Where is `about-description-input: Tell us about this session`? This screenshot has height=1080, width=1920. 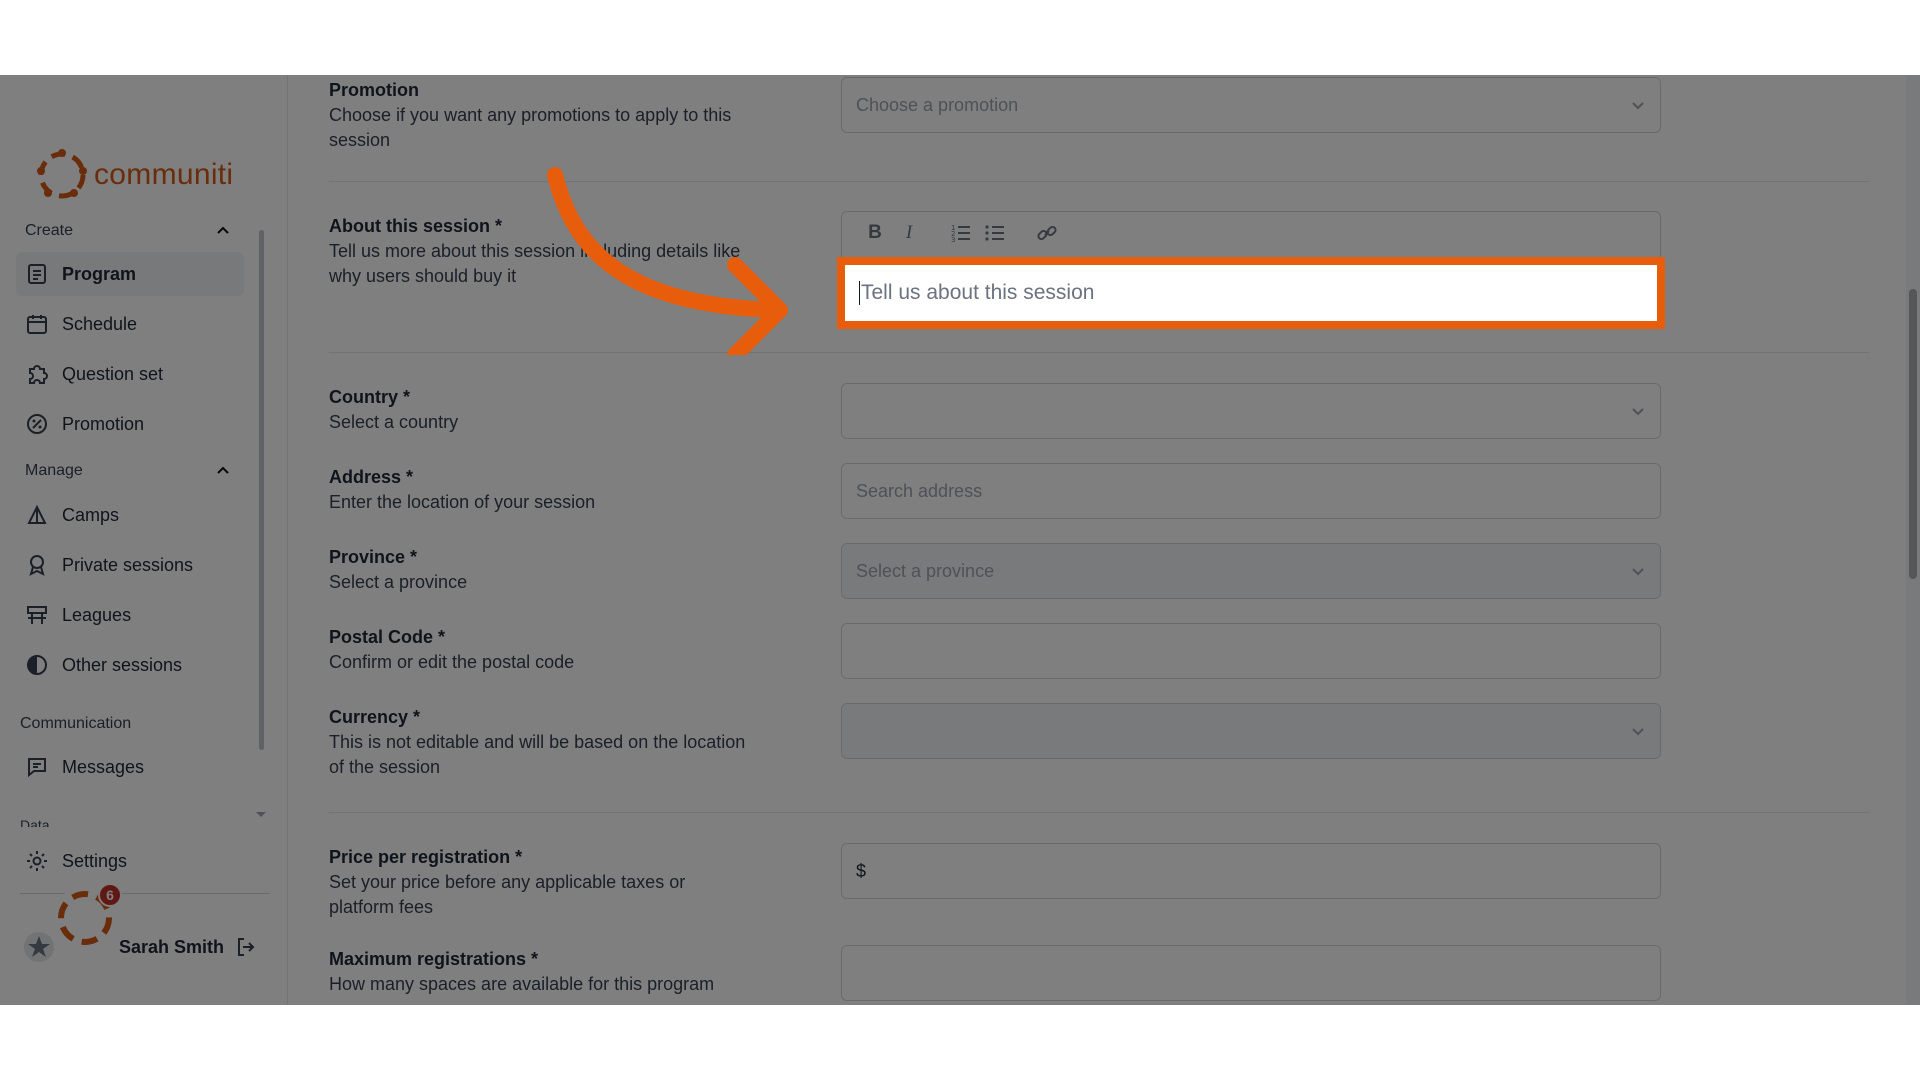 about-description-input: Tell us about this session is located at coordinates (1251, 293).